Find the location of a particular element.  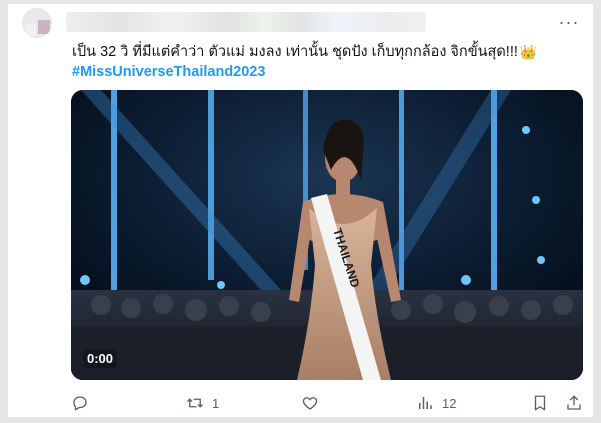

views-count: 12 is located at coordinates (449, 403).